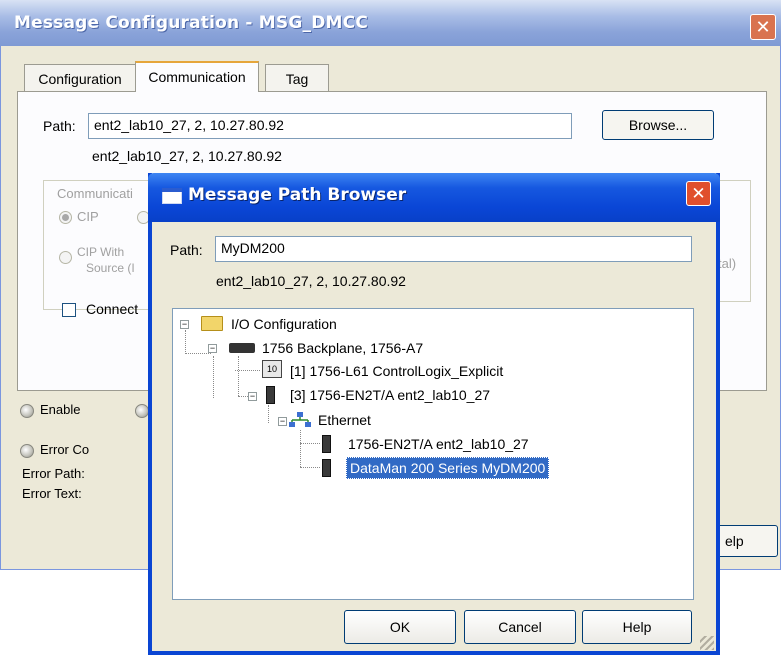  I want to click on tree-item-eth-en2t: 1756-EN2T/A ent2_lab10_27, so click(438, 444).